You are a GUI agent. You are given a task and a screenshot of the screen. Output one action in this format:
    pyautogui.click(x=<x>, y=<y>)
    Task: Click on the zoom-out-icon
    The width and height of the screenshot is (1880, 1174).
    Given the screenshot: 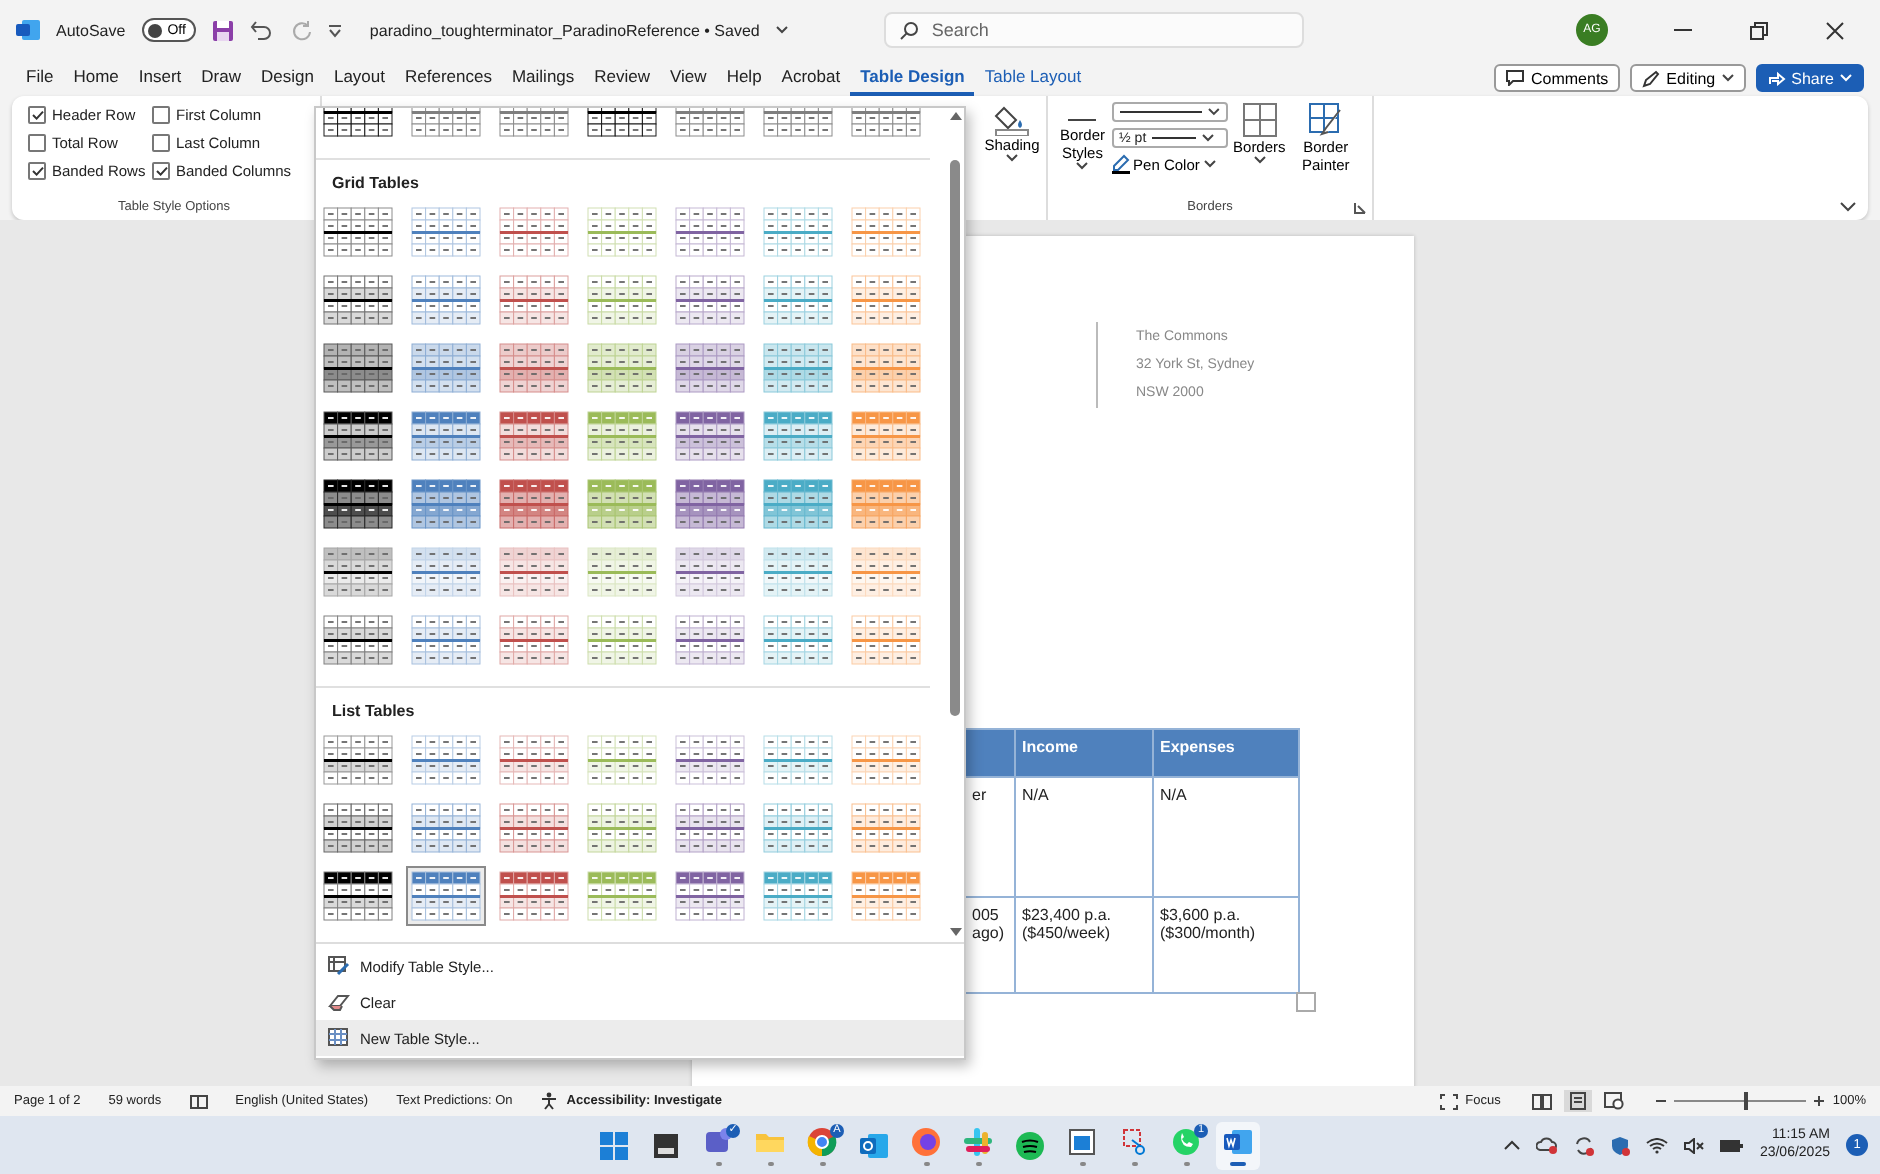 What is the action you would take?
    pyautogui.click(x=1661, y=1101)
    